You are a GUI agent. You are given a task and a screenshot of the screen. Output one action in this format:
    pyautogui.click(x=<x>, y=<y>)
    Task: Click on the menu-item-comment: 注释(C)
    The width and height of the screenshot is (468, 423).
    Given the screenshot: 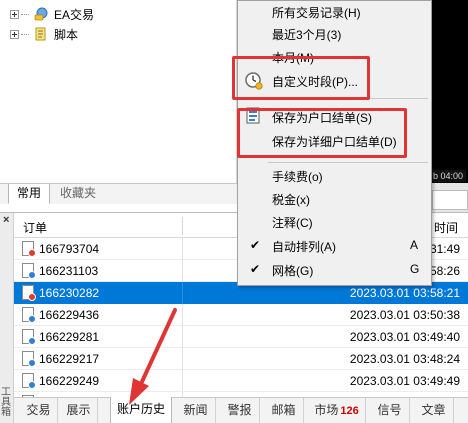 What is the action you would take?
    pyautogui.click(x=334, y=222)
    